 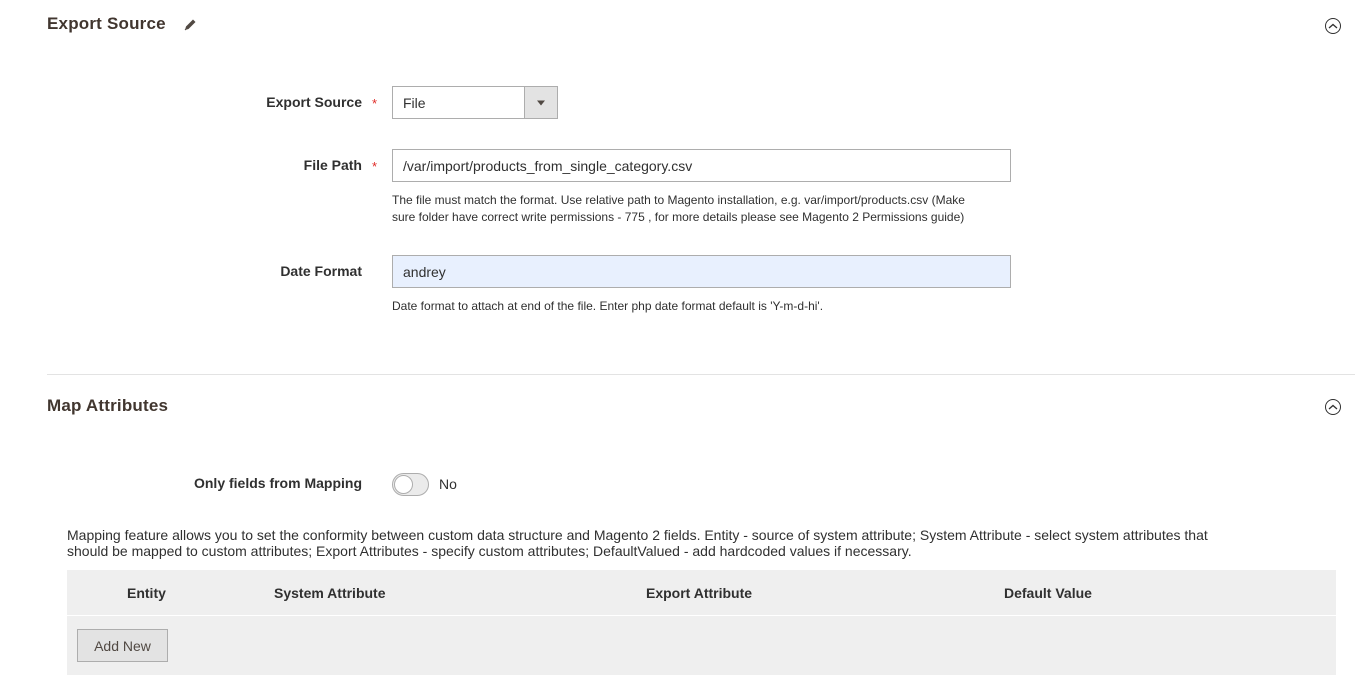 I want to click on toggle-knob, so click(x=403, y=484).